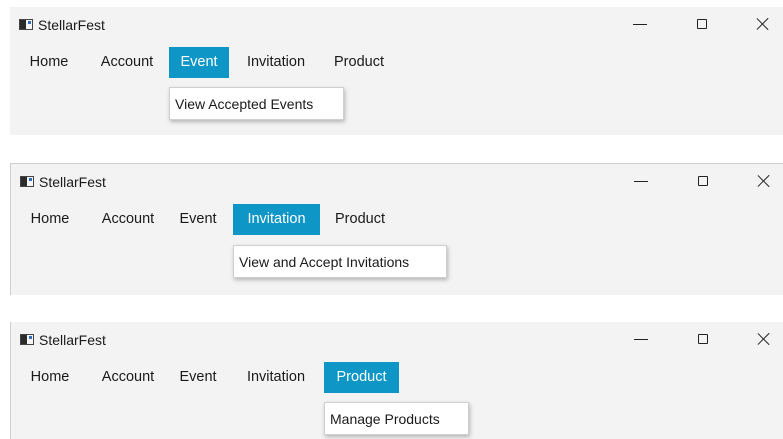  I want to click on menu-item-manage-products: Manage Products, so click(396, 418).